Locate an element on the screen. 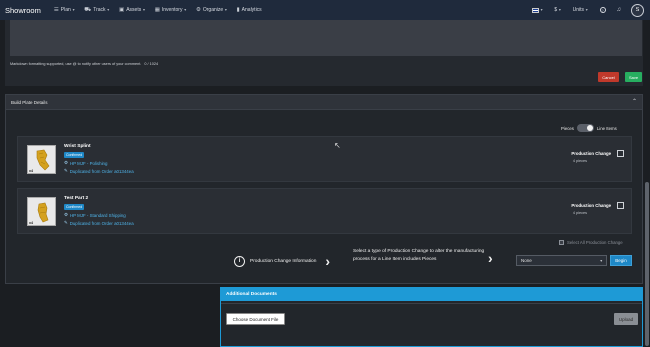 The width and height of the screenshot is (650, 347). item-process-label: HP MJF - Standard Shipping is located at coordinates (97, 215).